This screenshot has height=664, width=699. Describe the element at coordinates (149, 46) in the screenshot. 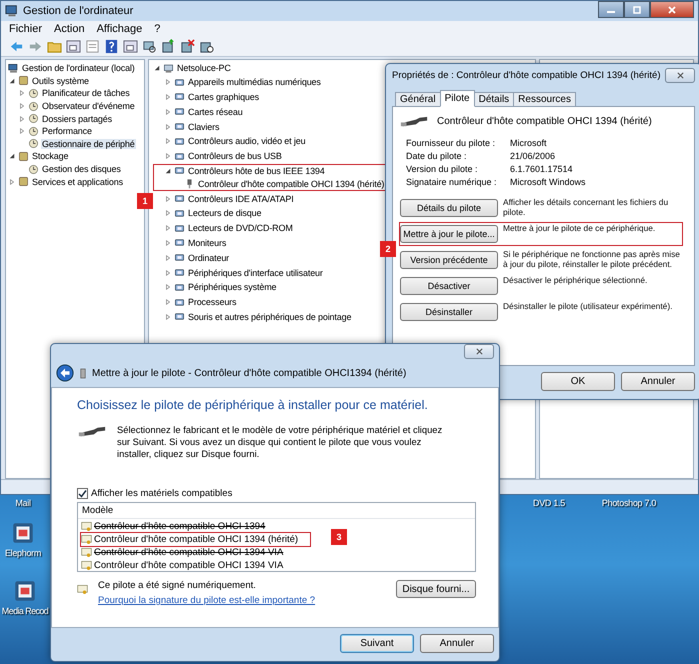

I see `scan-icon` at that location.